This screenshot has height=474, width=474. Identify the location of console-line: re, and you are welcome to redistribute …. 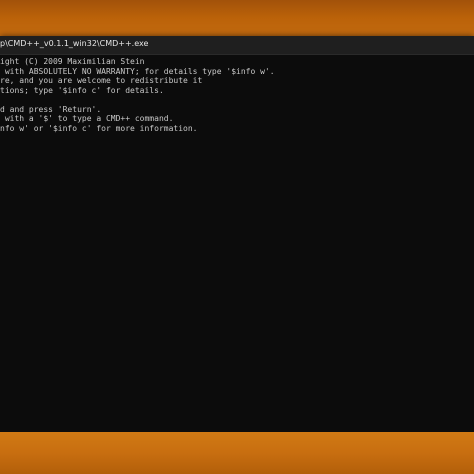
(101, 80).